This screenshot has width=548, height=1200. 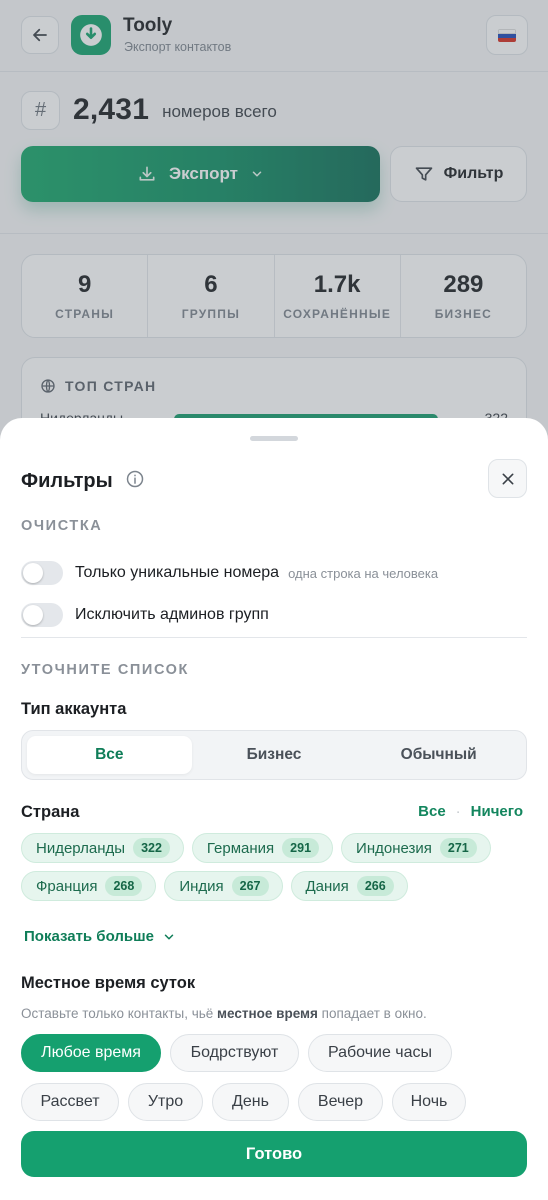 I want to click on chip-count: 267, so click(x=250, y=886).